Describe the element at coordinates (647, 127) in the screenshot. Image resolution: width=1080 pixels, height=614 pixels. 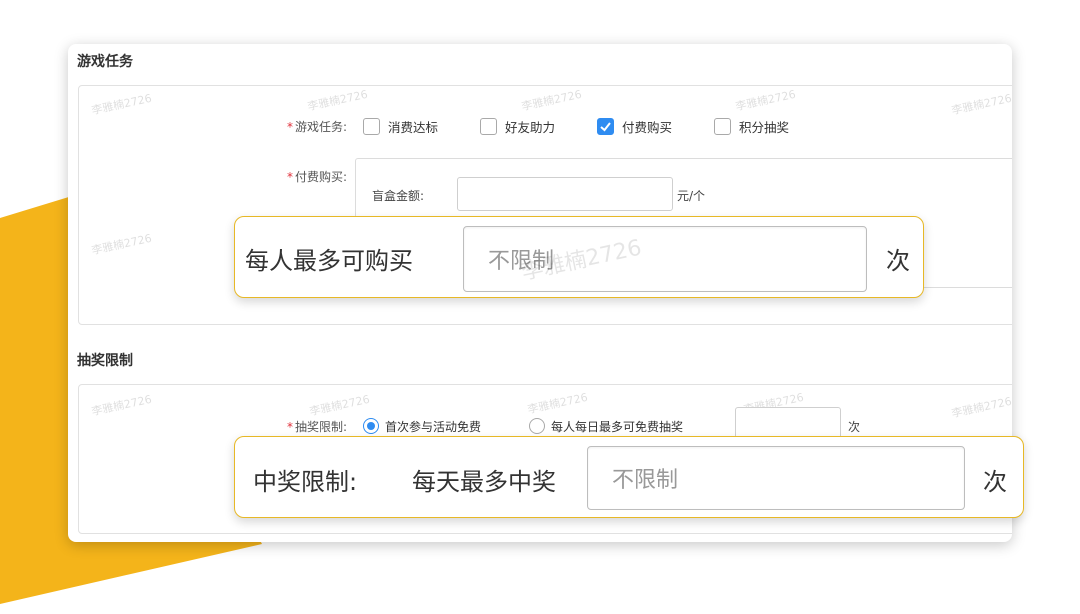
I see `checkbox-label: 付费购买` at that location.